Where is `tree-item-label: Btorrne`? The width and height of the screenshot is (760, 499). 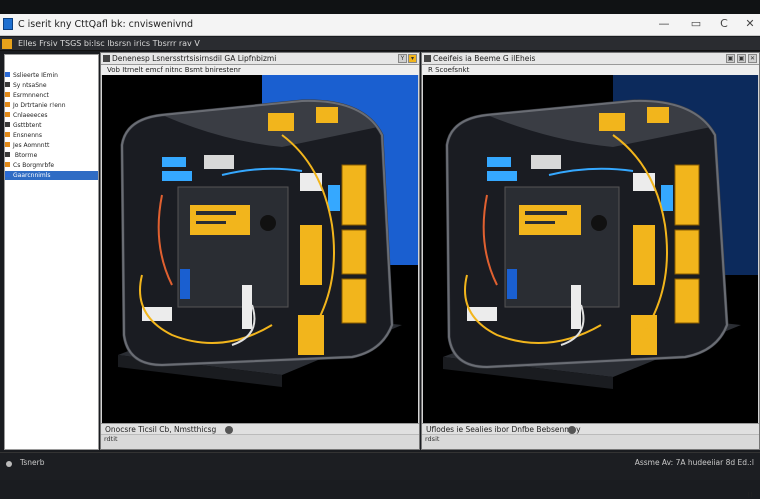 tree-item-label: Btorrne is located at coordinates (25, 155).